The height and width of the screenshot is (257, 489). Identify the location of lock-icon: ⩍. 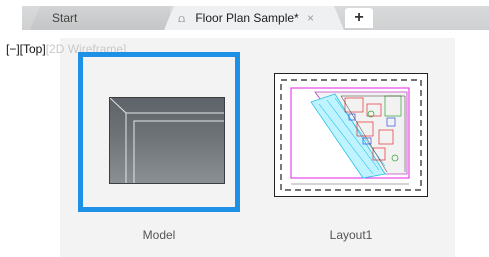
(182, 19).